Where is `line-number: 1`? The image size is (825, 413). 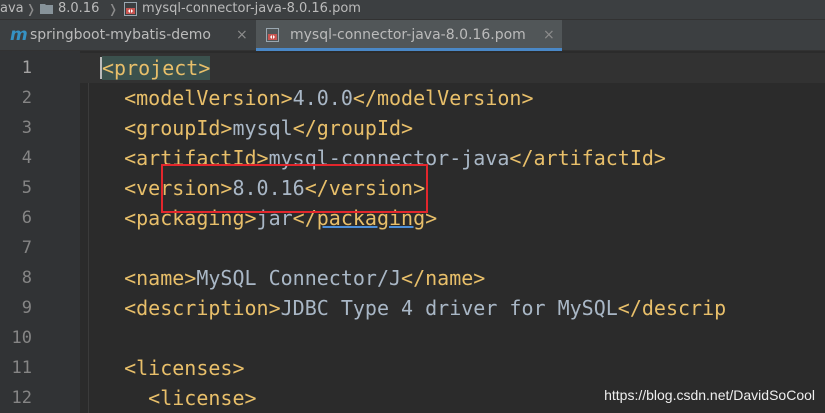
line-number: 1 is located at coordinates (26, 68).